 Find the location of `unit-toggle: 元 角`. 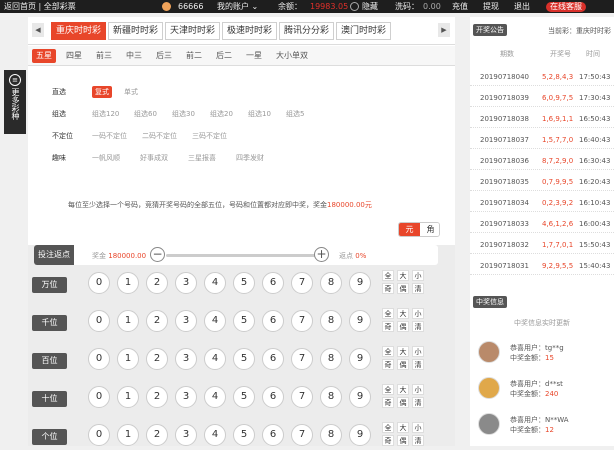

unit-toggle: 元 角 is located at coordinates (419, 229).